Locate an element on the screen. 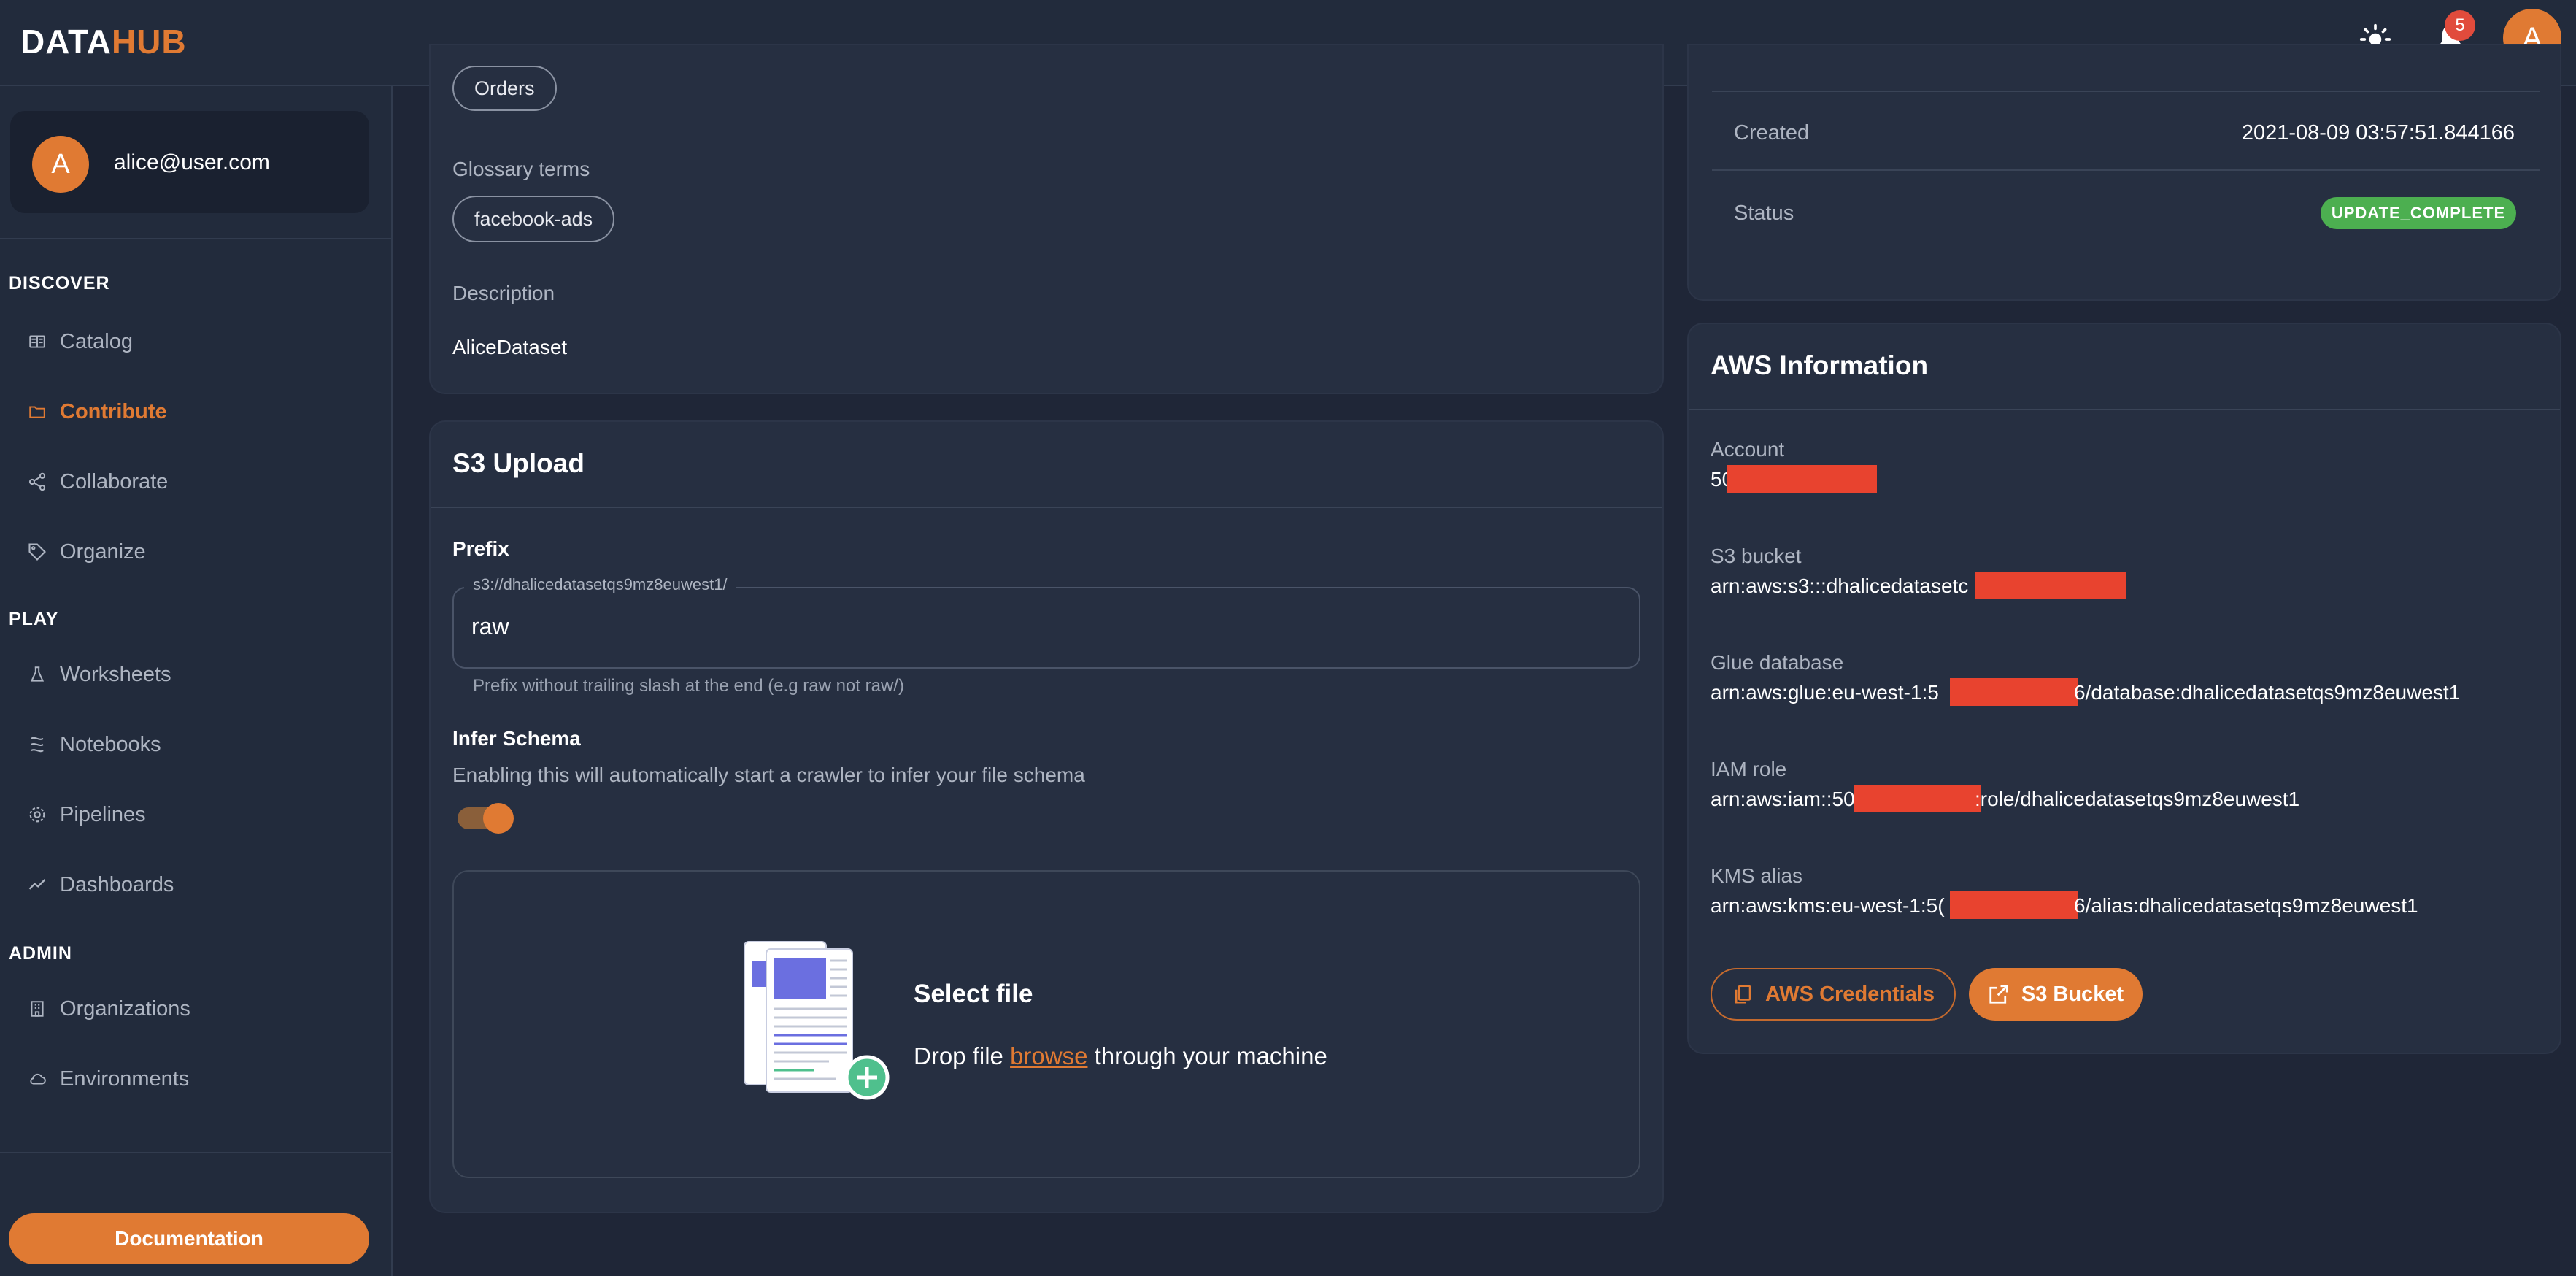  status-badge: UPDATE_COMPLETE is located at coordinates (2418, 213).